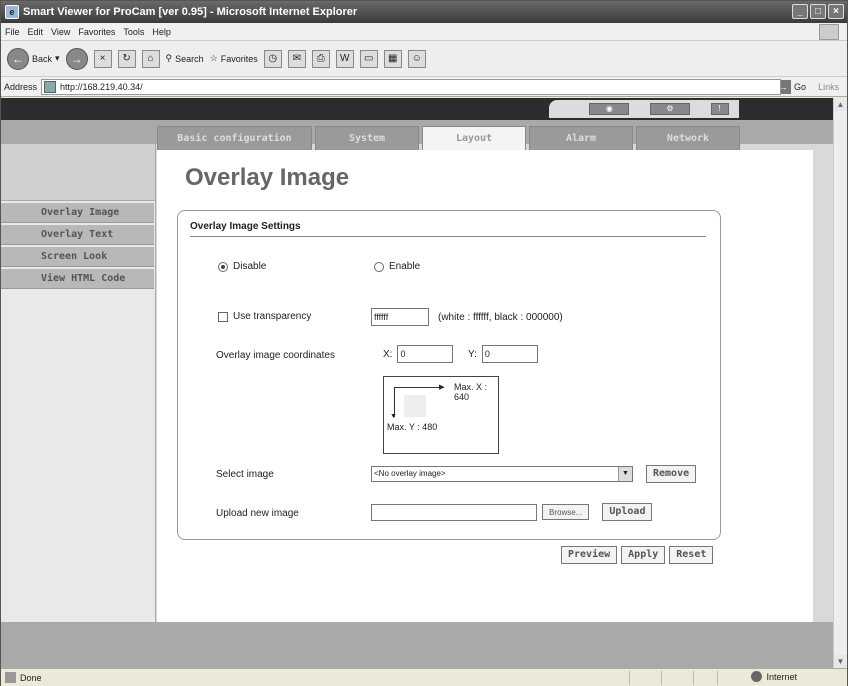  Describe the element at coordinates (77, 213) in the screenshot. I see `sidebar-item-overlay-image: Overlay Image` at that location.